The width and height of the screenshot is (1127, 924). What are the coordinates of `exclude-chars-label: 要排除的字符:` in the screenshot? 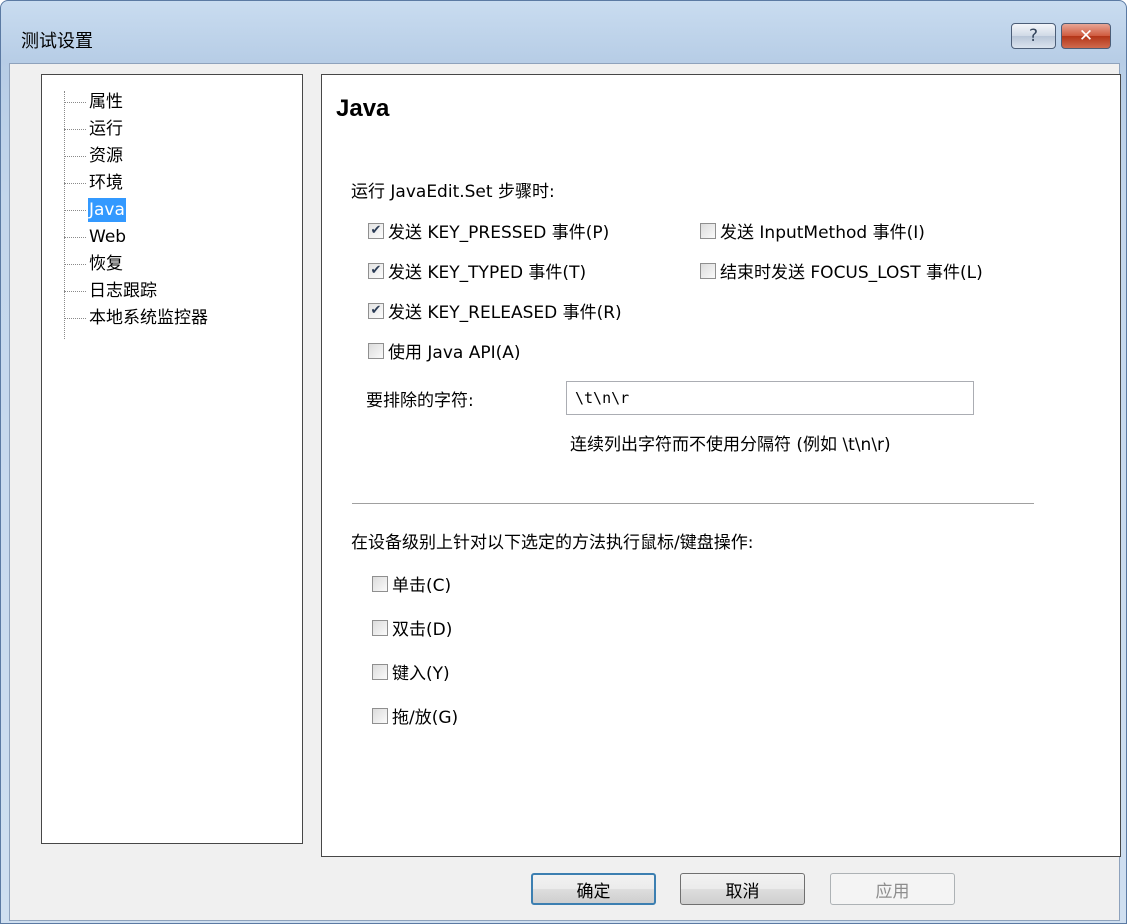 It's located at (420, 401).